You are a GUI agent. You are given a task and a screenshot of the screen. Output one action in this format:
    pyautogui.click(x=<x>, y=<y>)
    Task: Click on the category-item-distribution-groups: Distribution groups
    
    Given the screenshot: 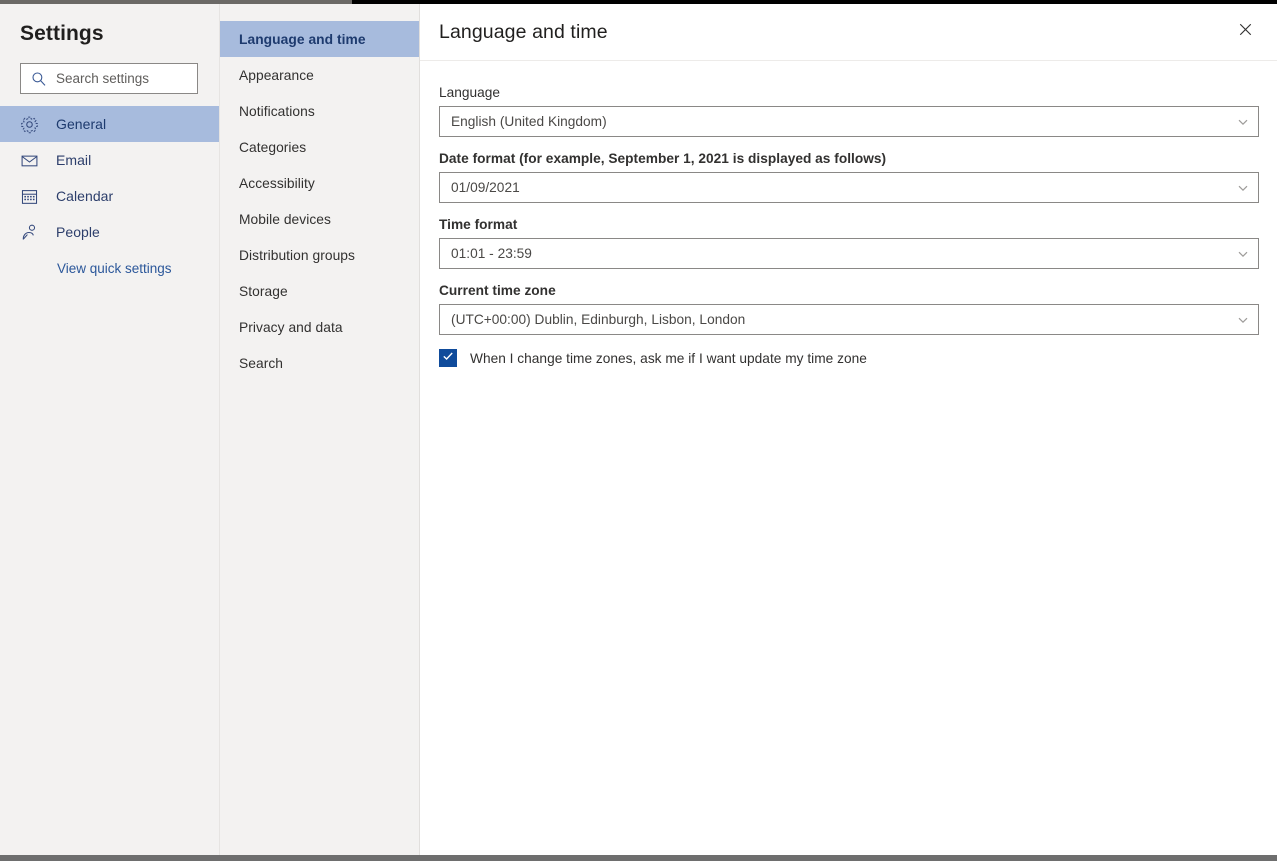 What is the action you would take?
    pyautogui.click(x=319, y=255)
    